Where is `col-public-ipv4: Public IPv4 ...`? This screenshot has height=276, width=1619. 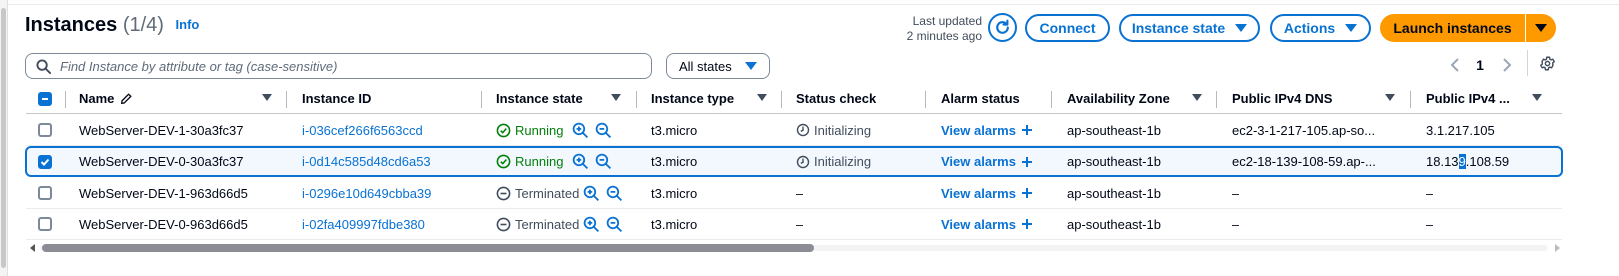 col-public-ipv4: Public IPv4 ... is located at coordinates (1468, 98).